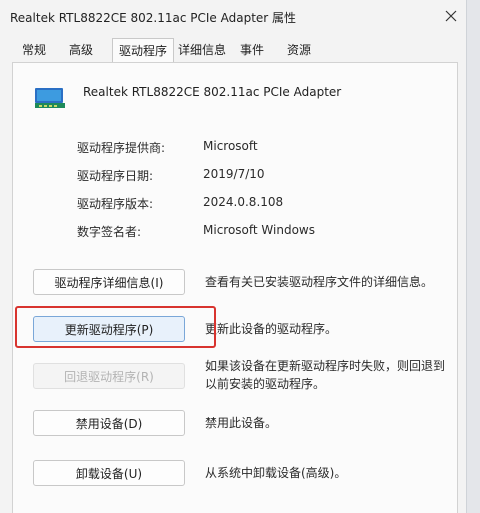  Describe the element at coordinates (109, 423) in the screenshot. I see `disable-device-button: 禁用设备(D)` at that location.